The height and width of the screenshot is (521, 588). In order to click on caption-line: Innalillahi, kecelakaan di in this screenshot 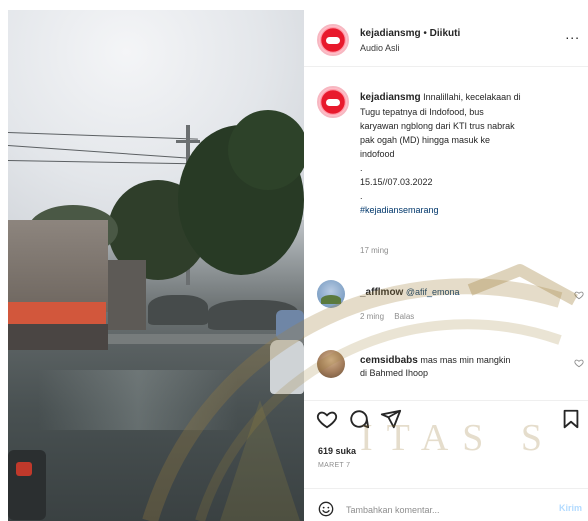, I will do `click(472, 97)`.